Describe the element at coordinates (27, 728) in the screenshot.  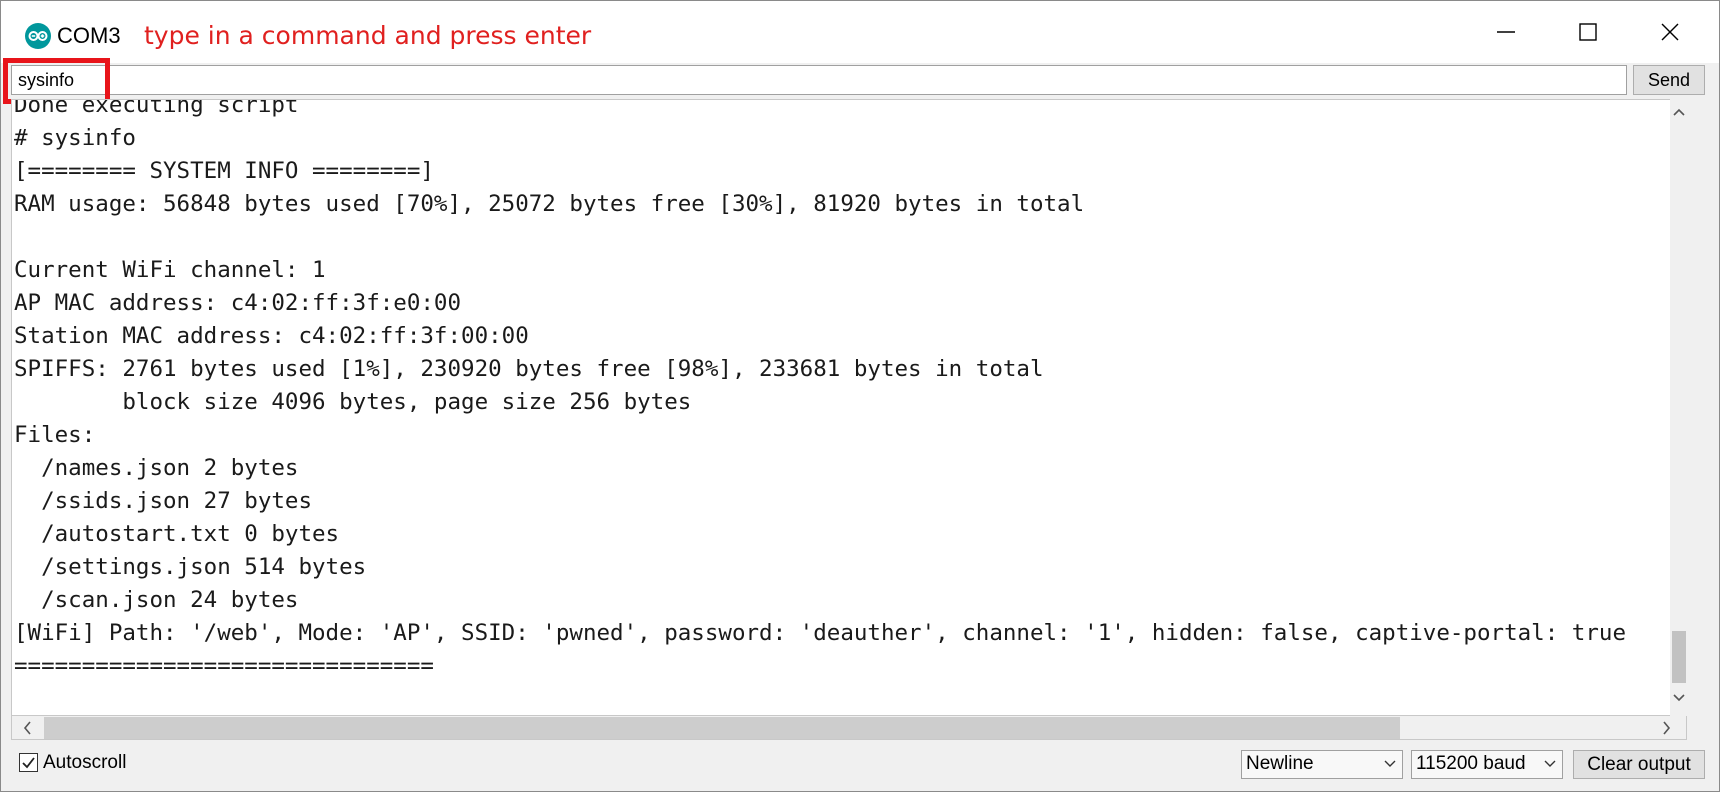
I see `scroll-left-icon` at that location.